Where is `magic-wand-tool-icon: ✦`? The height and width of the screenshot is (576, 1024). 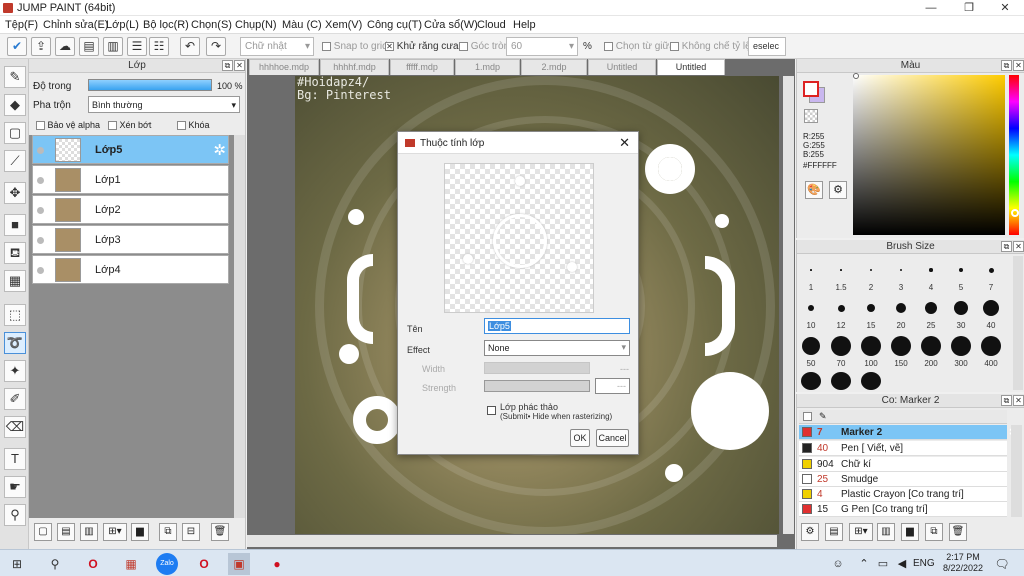 magic-wand-tool-icon: ✦ is located at coordinates (15, 371).